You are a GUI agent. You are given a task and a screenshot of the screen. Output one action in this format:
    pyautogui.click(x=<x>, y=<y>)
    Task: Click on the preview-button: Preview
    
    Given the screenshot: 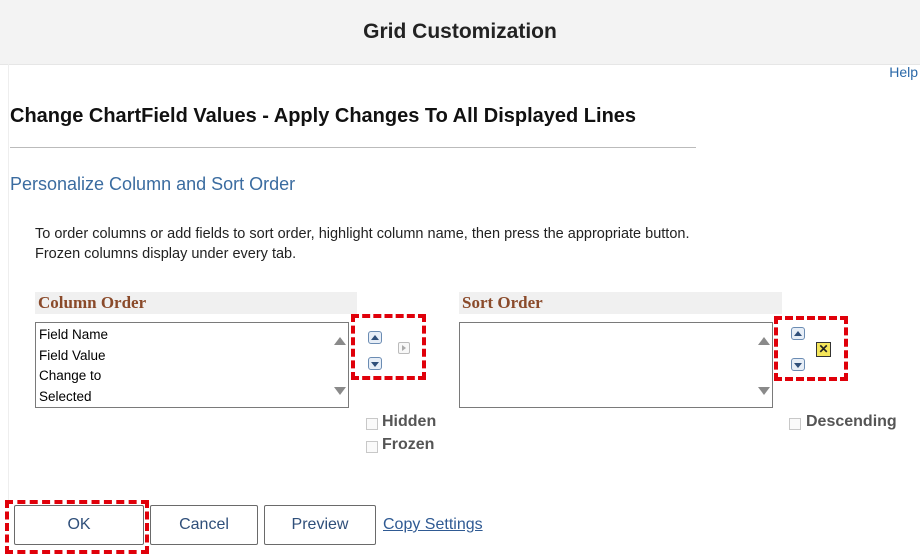 What is the action you would take?
    pyautogui.click(x=320, y=525)
    